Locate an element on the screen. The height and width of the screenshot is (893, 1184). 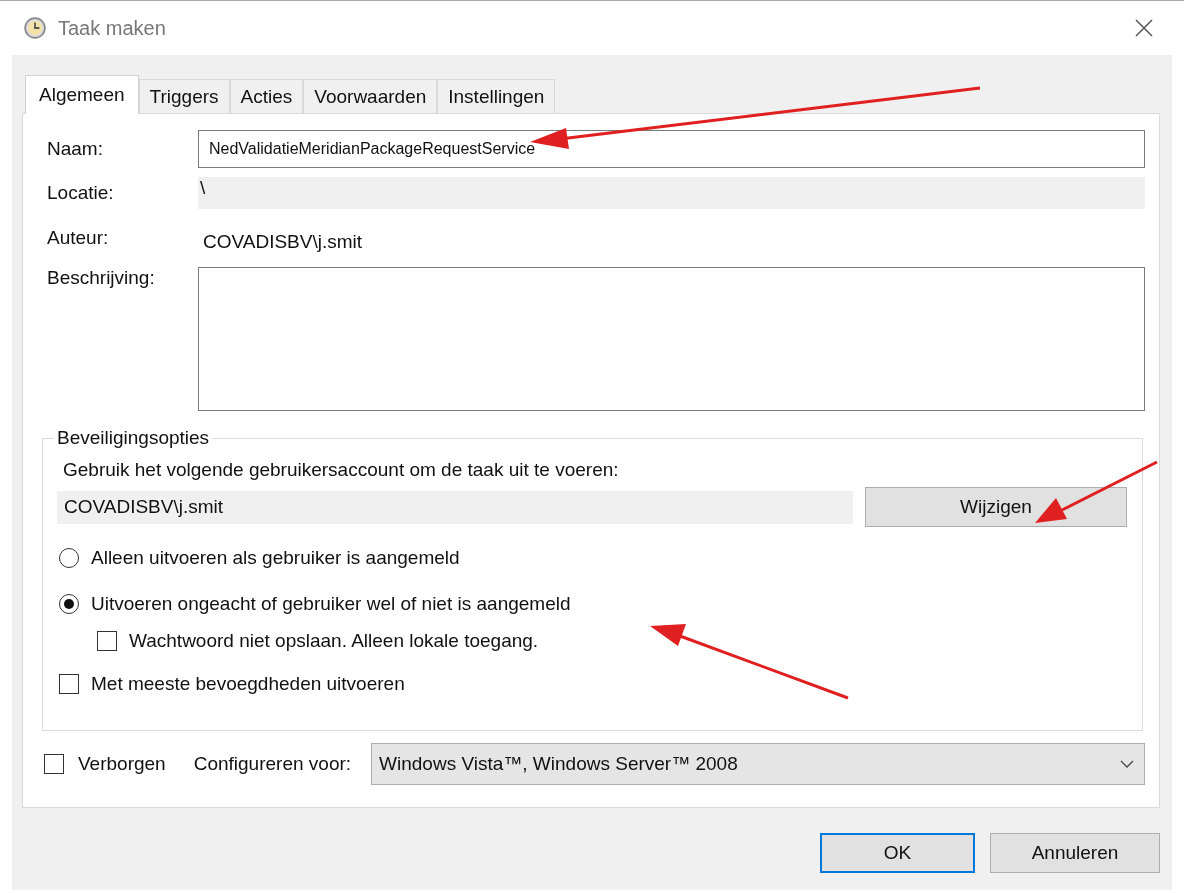
checkbox-label: Met meeste bevoegdheden uitvoeren is located at coordinates (248, 684).